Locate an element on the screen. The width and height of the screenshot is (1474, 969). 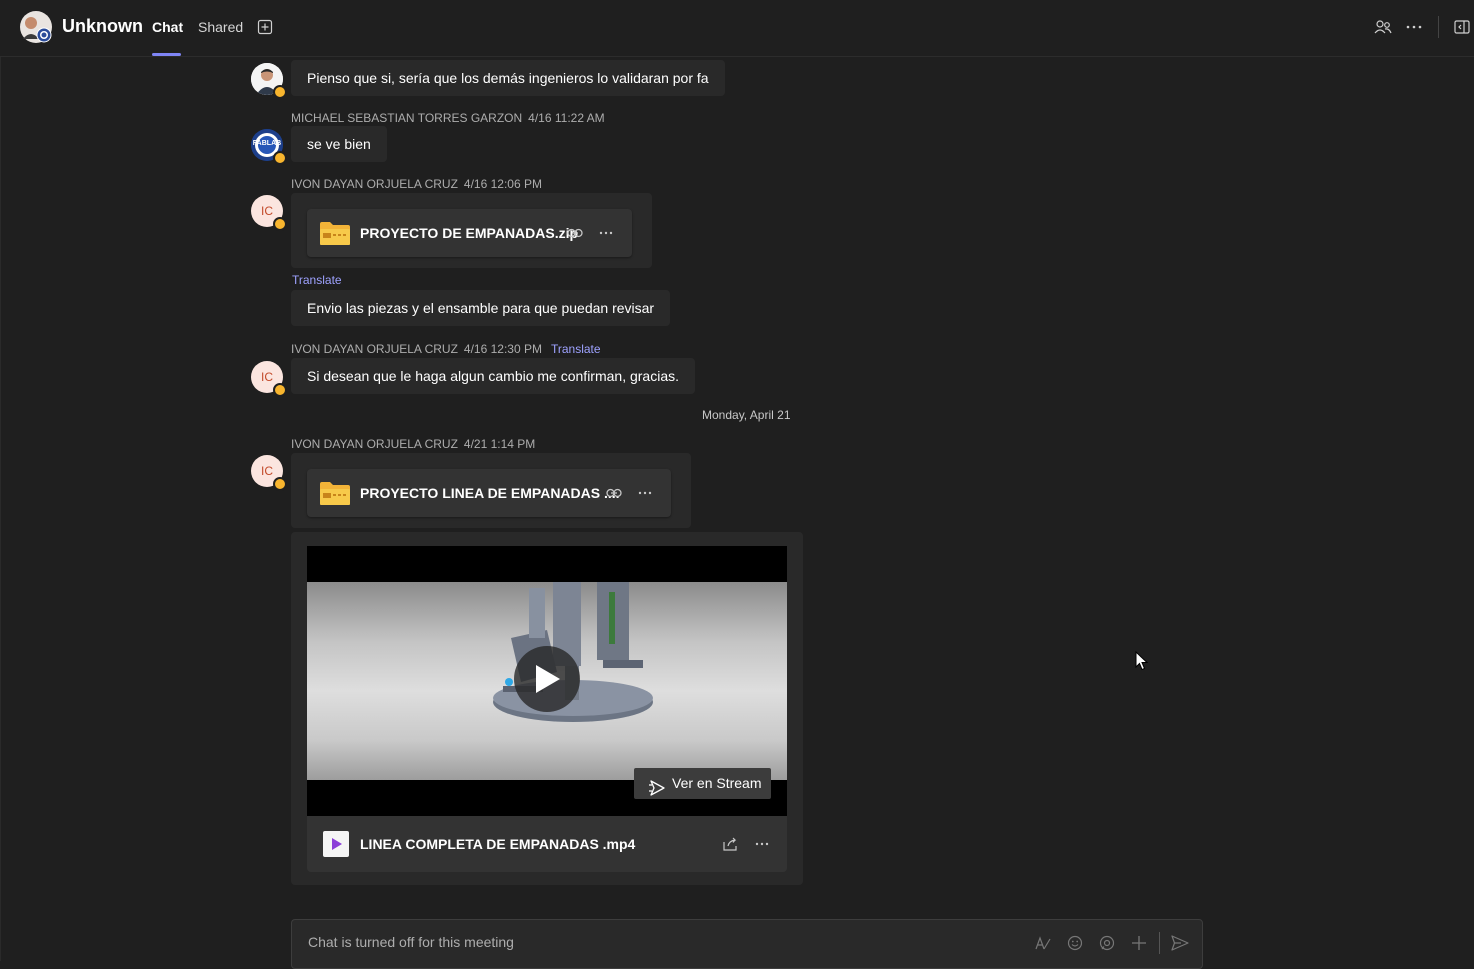
date-divider: Monday, April 21 is located at coordinates (746, 415).